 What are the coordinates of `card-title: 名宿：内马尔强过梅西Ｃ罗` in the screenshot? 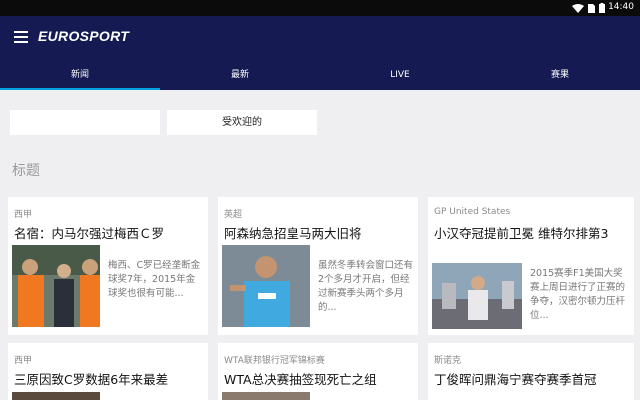 It's located at (108, 233).